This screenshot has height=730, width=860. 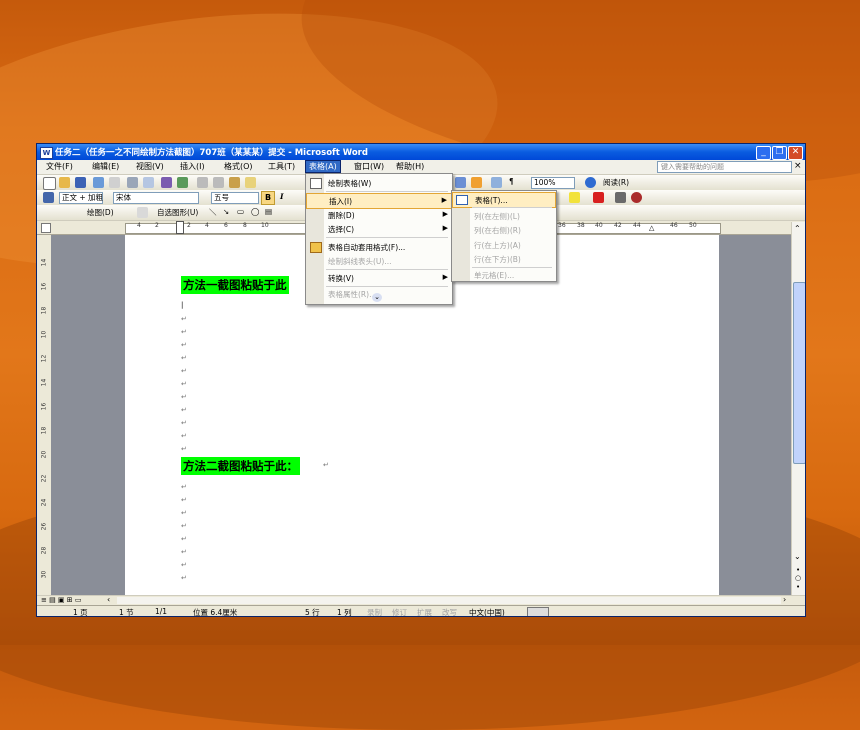 I want to click on enclose-char-icon, so click(x=636, y=197).